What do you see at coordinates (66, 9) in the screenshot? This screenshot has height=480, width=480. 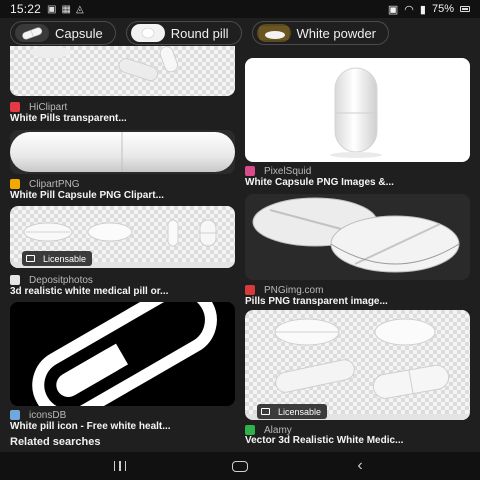 I see `image-icon: ▦` at bounding box center [66, 9].